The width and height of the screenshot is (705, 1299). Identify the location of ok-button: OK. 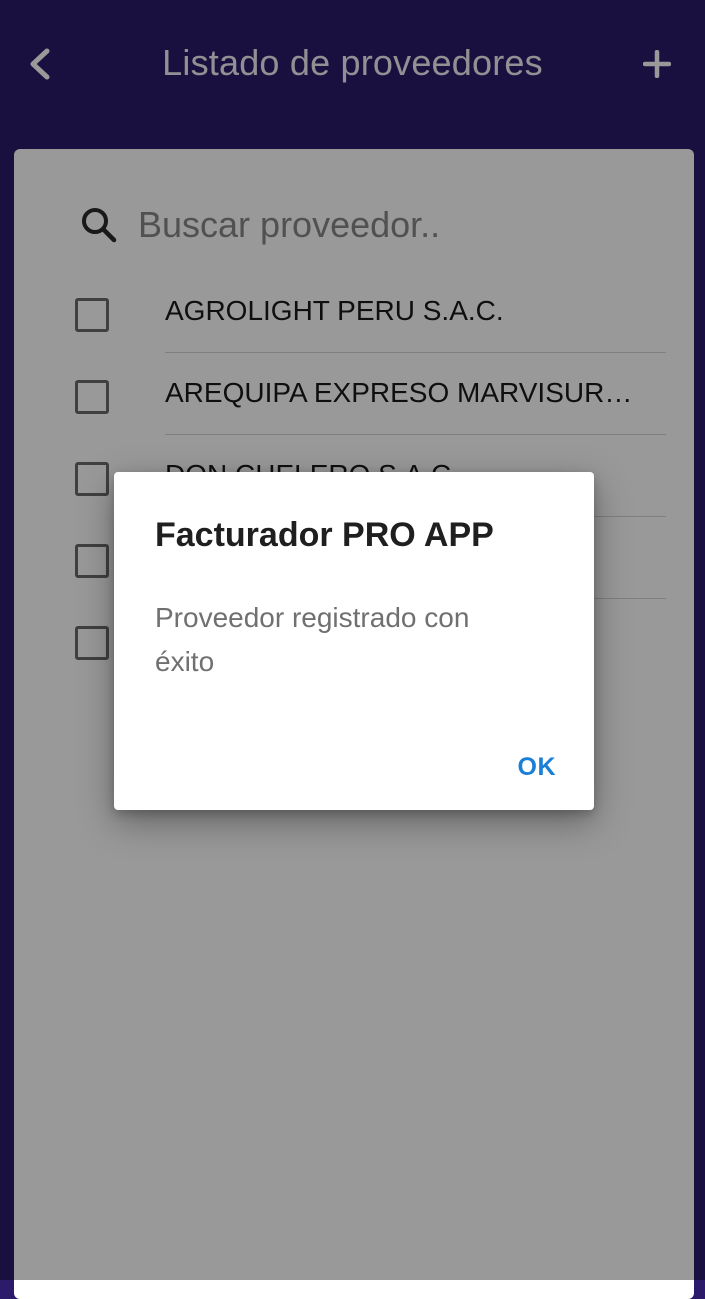
(537, 767).